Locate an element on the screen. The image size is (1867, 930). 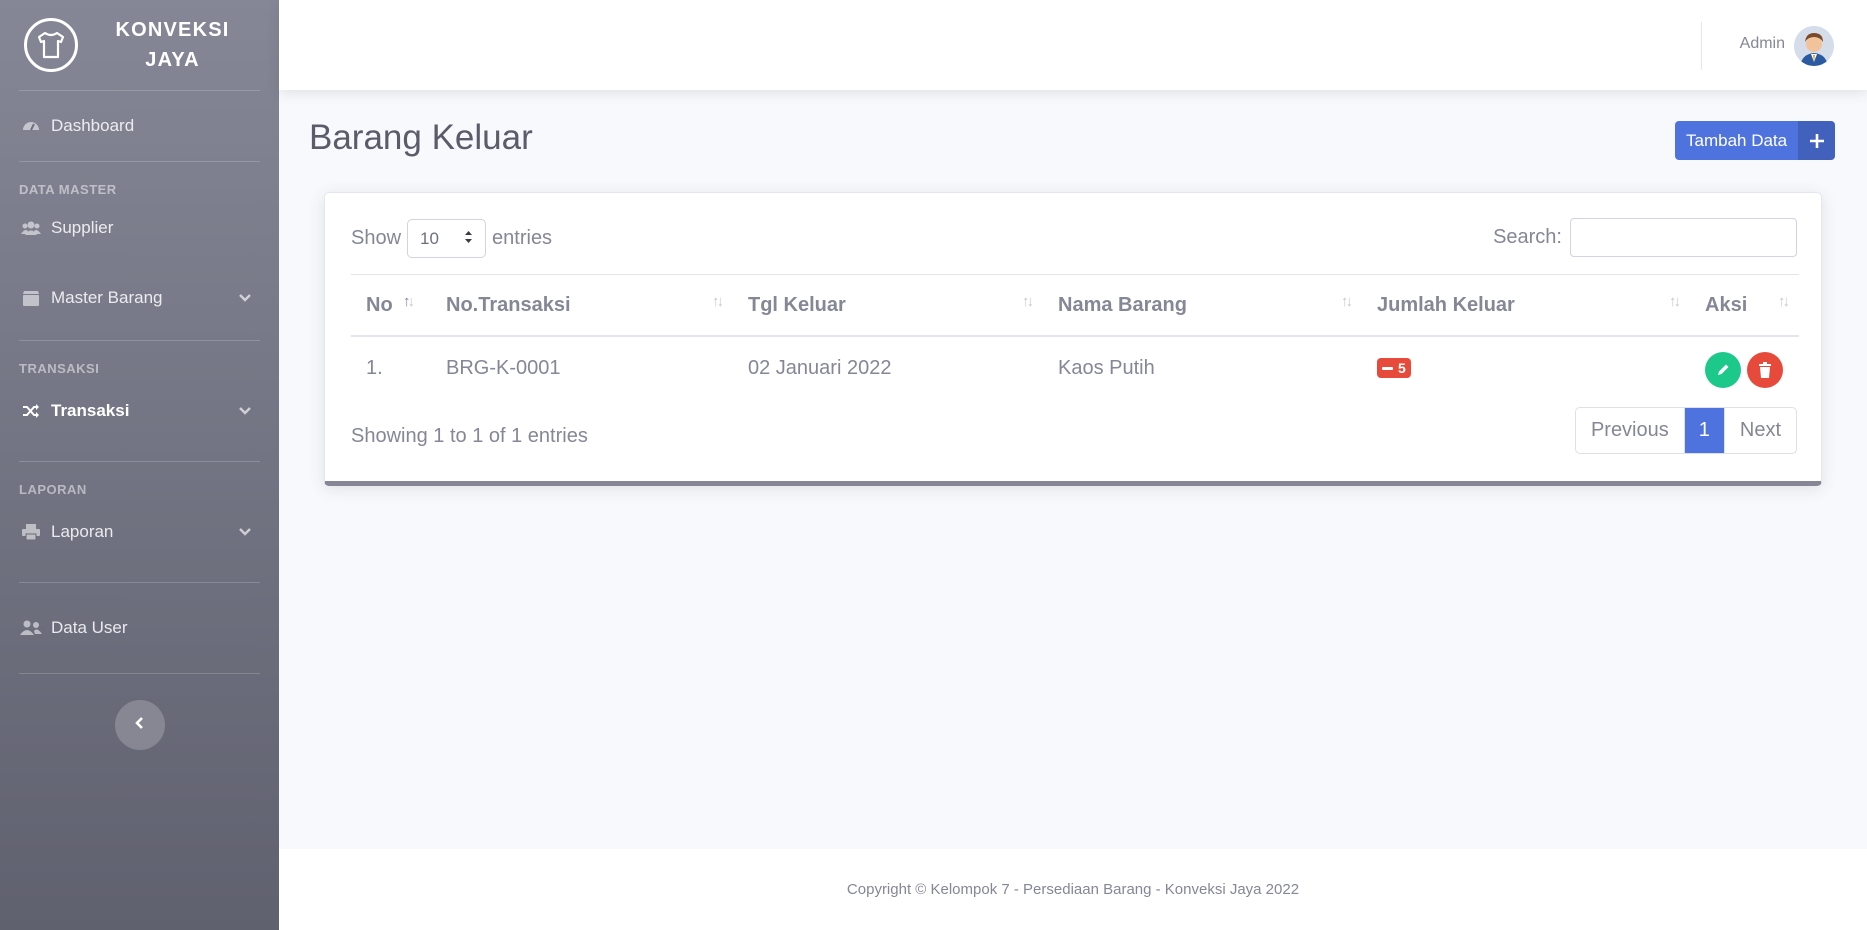
brand-line-2: JAYA is located at coordinates (172, 60).